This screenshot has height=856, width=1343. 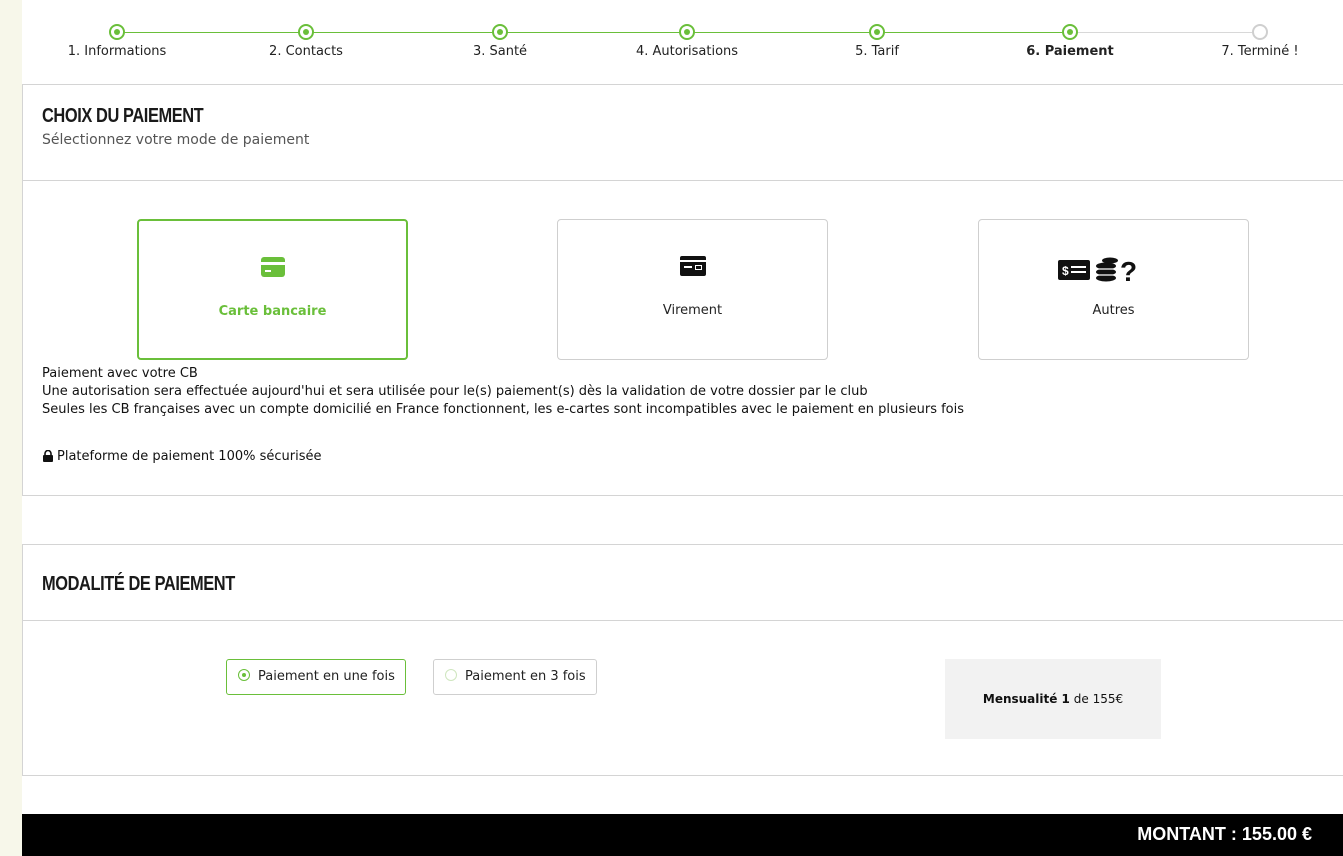 What do you see at coordinates (1113, 289) in the screenshot?
I see `payment-method-autres: $ ? Autres` at bounding box center [1113, 289].